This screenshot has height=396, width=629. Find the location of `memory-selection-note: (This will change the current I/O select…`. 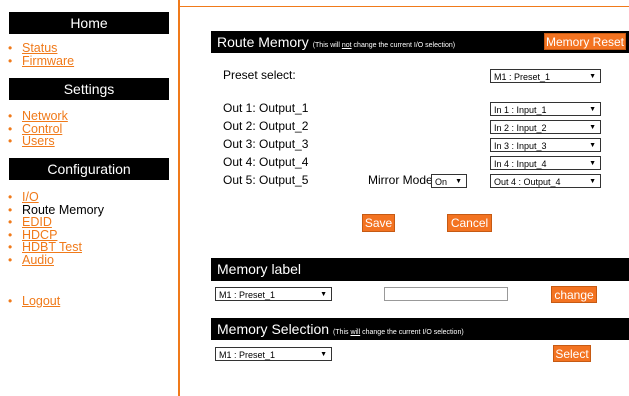

memory-selection-note: (This will change the current I/O select… is located at coordinates (398, 332).